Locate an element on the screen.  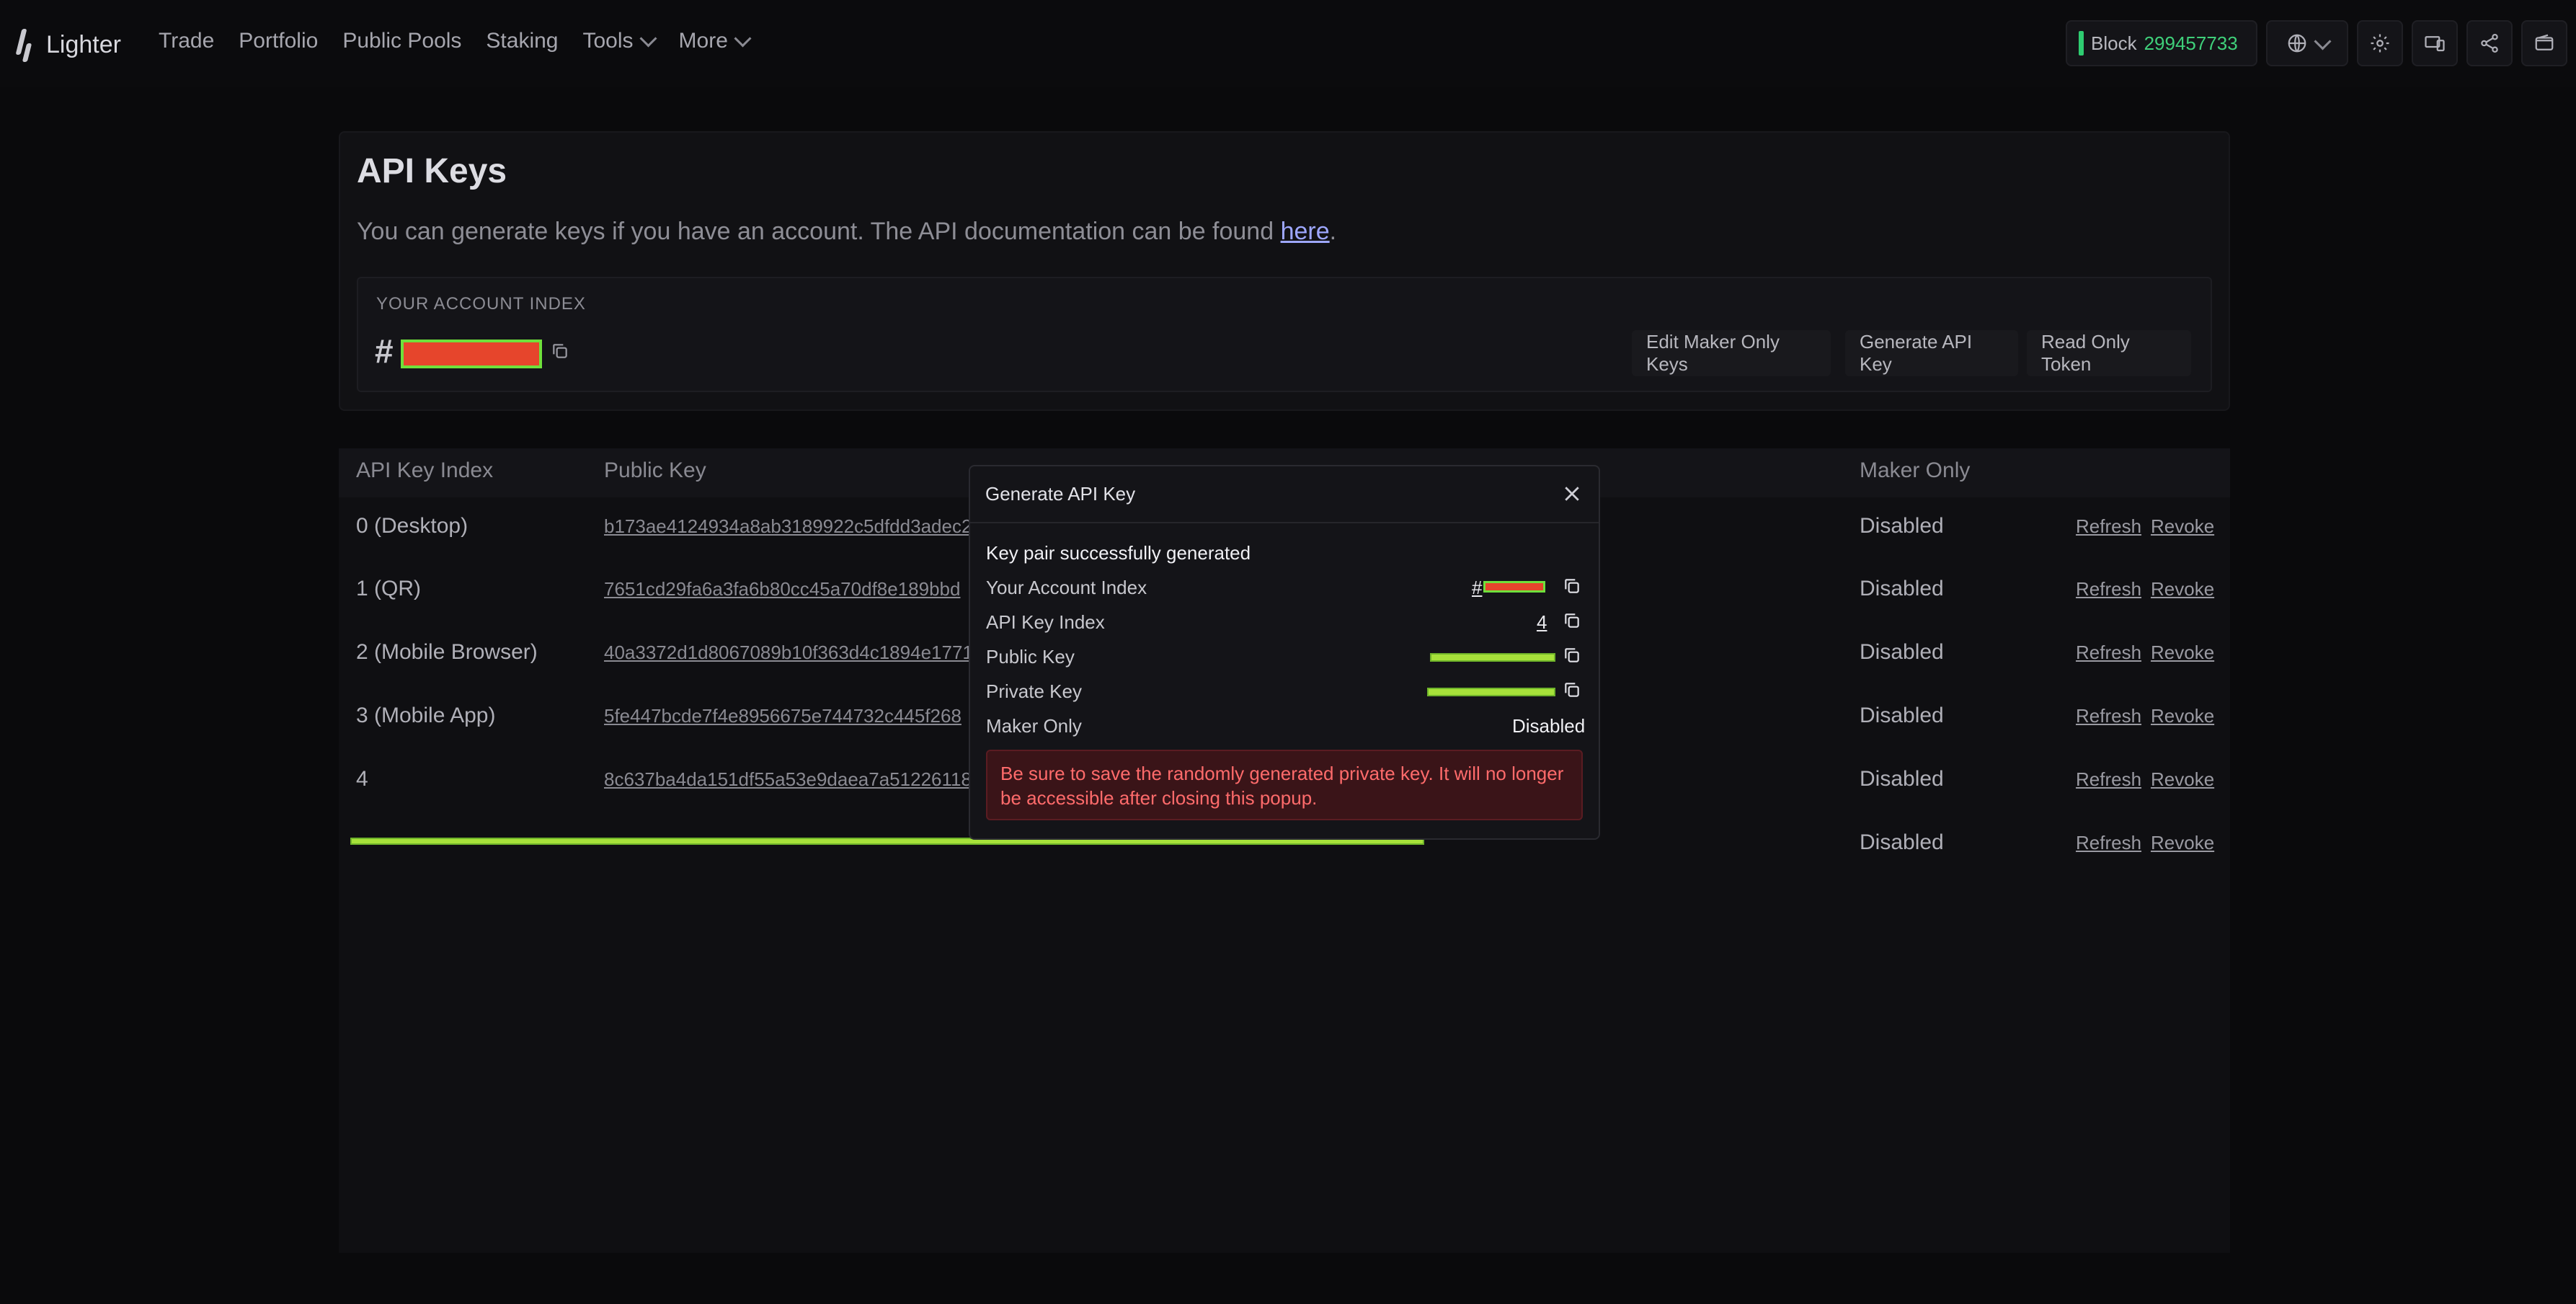
share-button is located at coordinates (2489, 43).